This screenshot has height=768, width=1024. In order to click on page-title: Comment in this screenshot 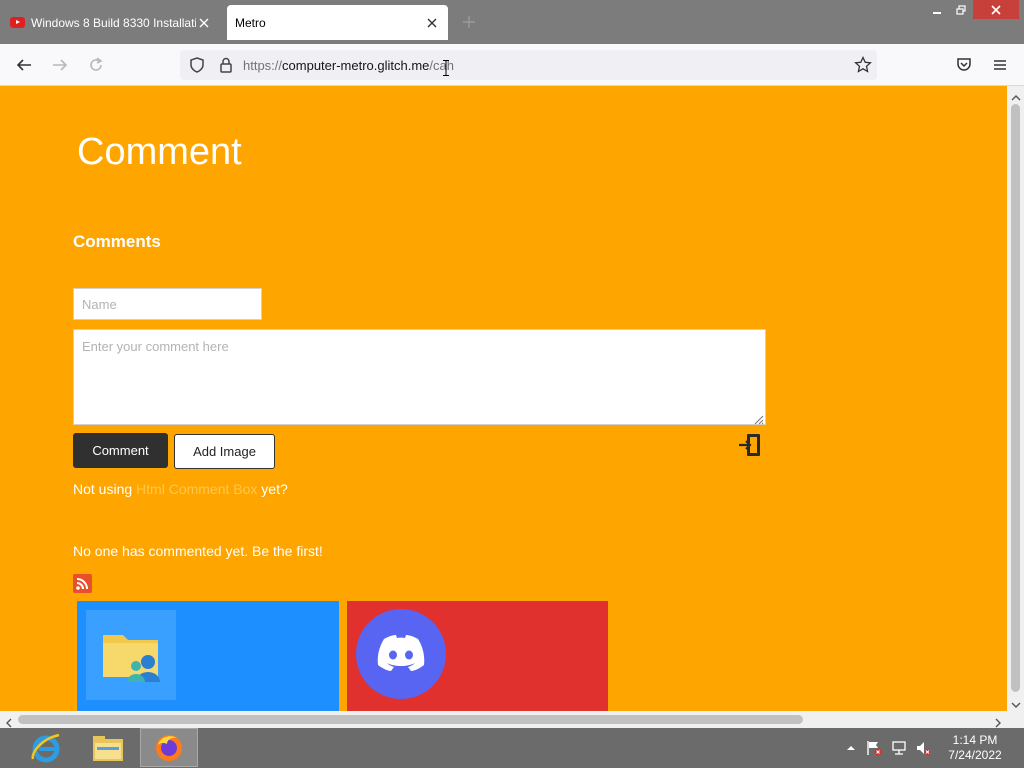, I will do `click(159, 152)`.